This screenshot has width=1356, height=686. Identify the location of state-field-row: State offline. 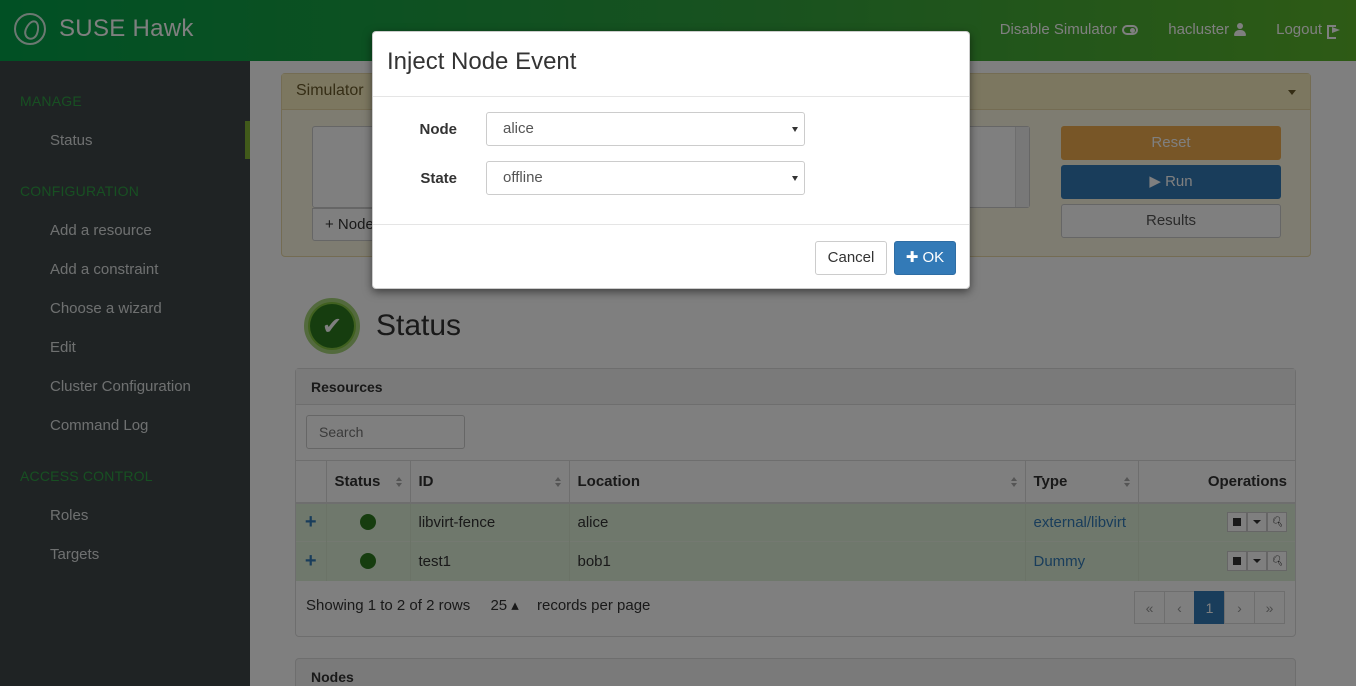
(671, 178).